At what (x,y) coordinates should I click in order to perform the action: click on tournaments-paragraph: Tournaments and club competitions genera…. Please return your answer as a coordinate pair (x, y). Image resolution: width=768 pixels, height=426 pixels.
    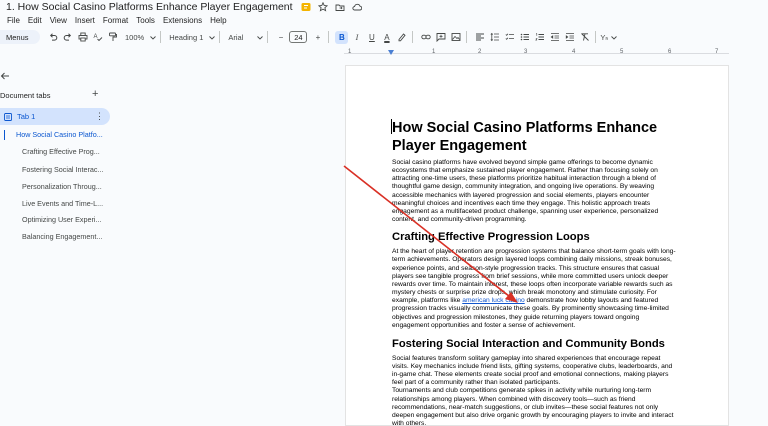
    Looking at the image, I should click on (534, 406).